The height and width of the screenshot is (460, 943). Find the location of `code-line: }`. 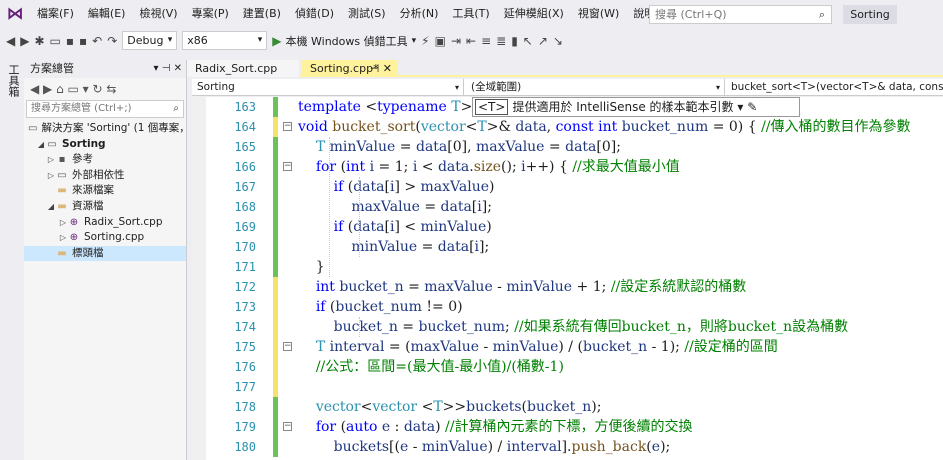

code-line: } is located at coordinates (311, 267).